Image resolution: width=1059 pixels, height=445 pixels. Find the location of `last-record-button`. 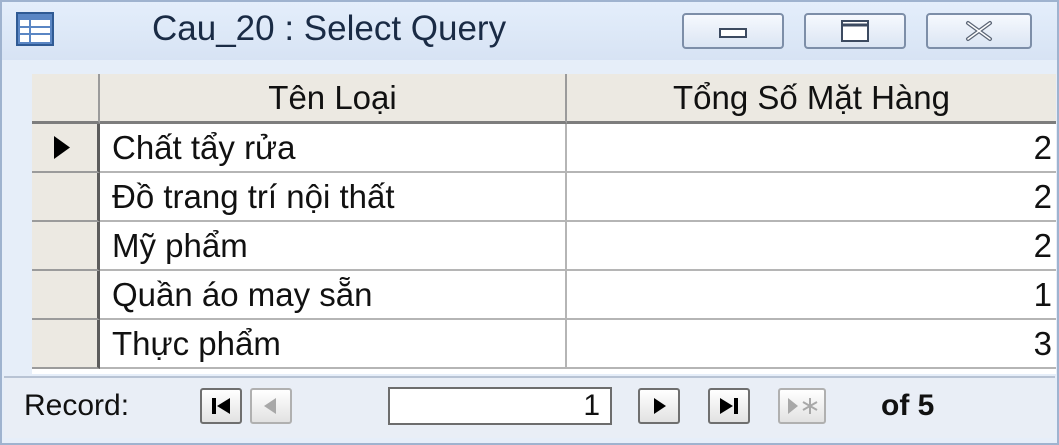

last-record-button is located at coordinates (729, 406).